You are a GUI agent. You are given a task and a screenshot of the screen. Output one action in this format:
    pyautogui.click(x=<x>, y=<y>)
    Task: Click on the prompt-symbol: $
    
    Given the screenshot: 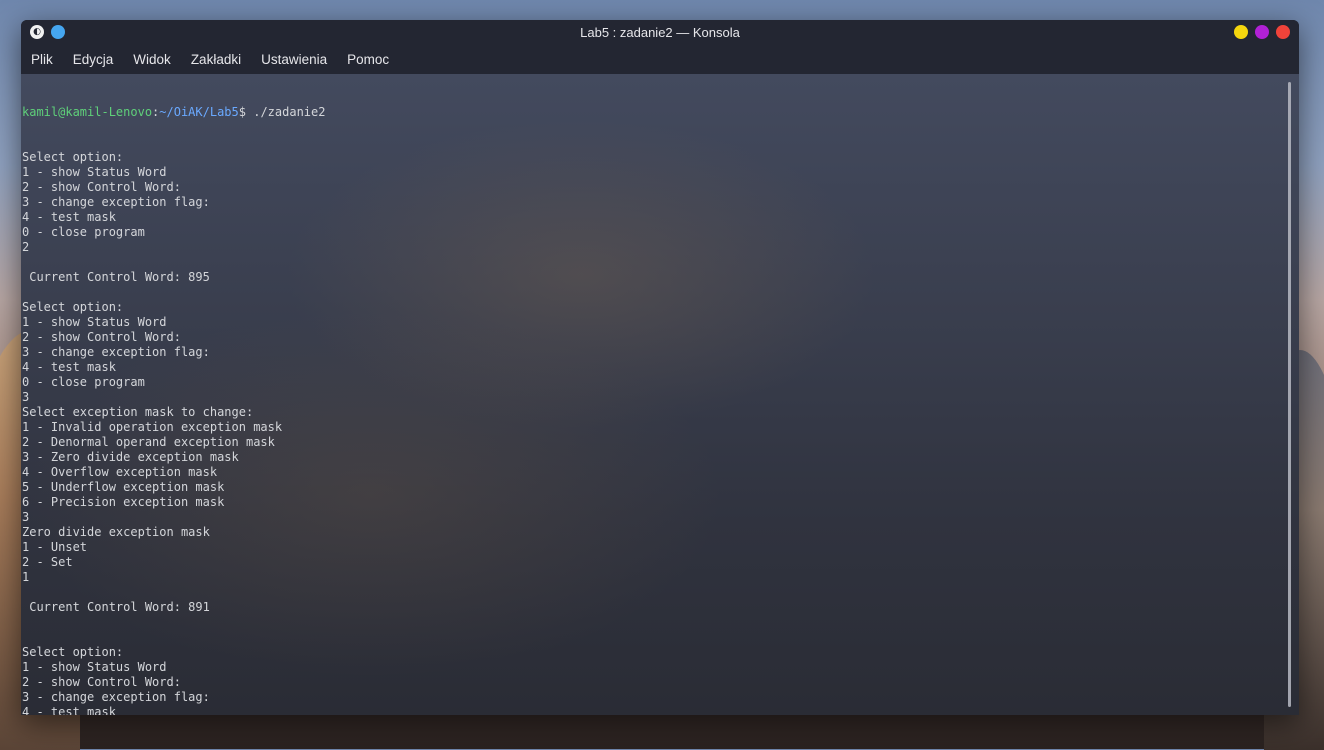 What is the action you would take?
    pyautogui.click(x=242, y=112)
    